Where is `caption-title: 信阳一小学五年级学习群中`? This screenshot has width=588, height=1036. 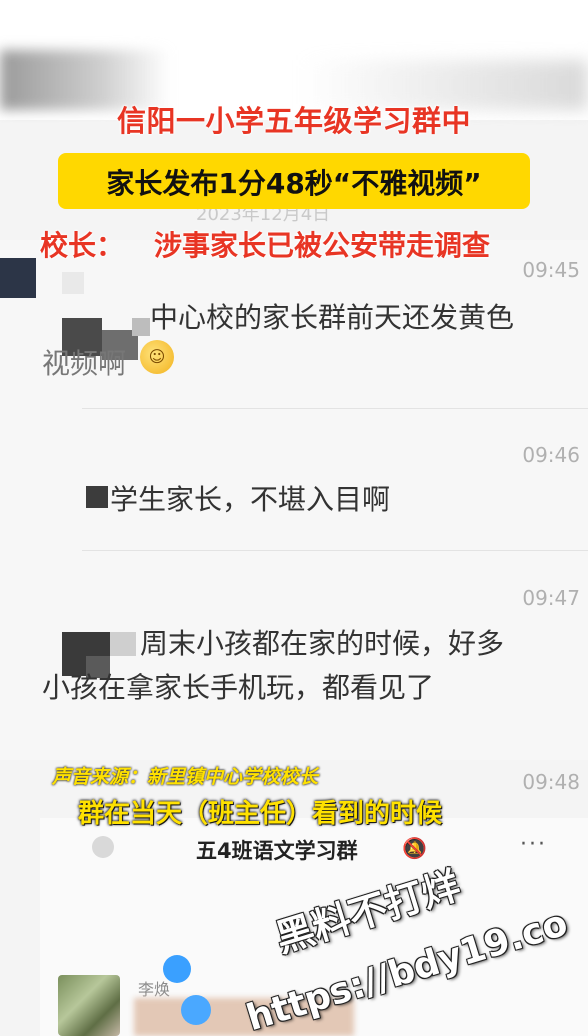 caption-title: 信阳一小学五年级学习群中 is located at coordinates (293, 121).